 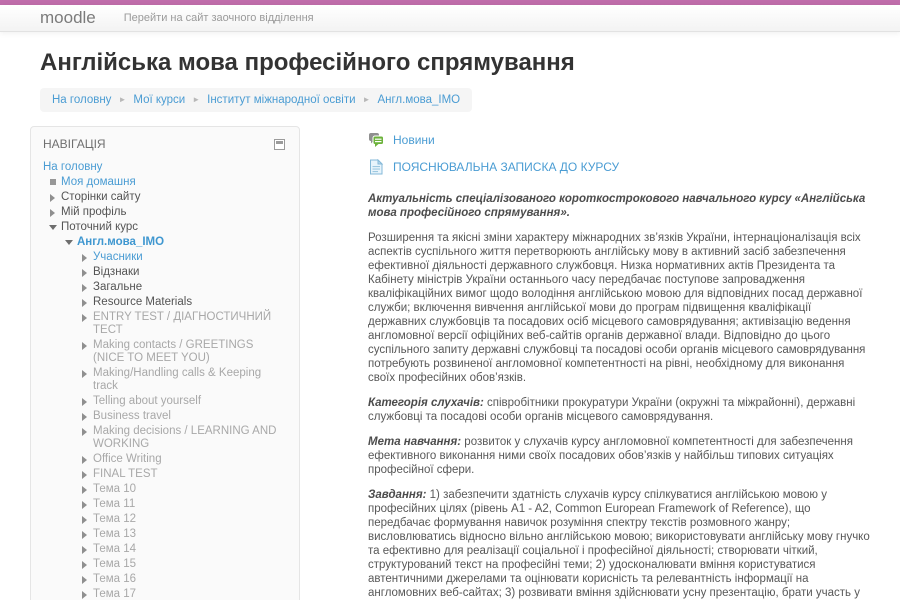 What do you see at coordinates (73, 167) in the screenshot?
I see `sidebar-item-label: На головну` at bounding box center [73, 167].